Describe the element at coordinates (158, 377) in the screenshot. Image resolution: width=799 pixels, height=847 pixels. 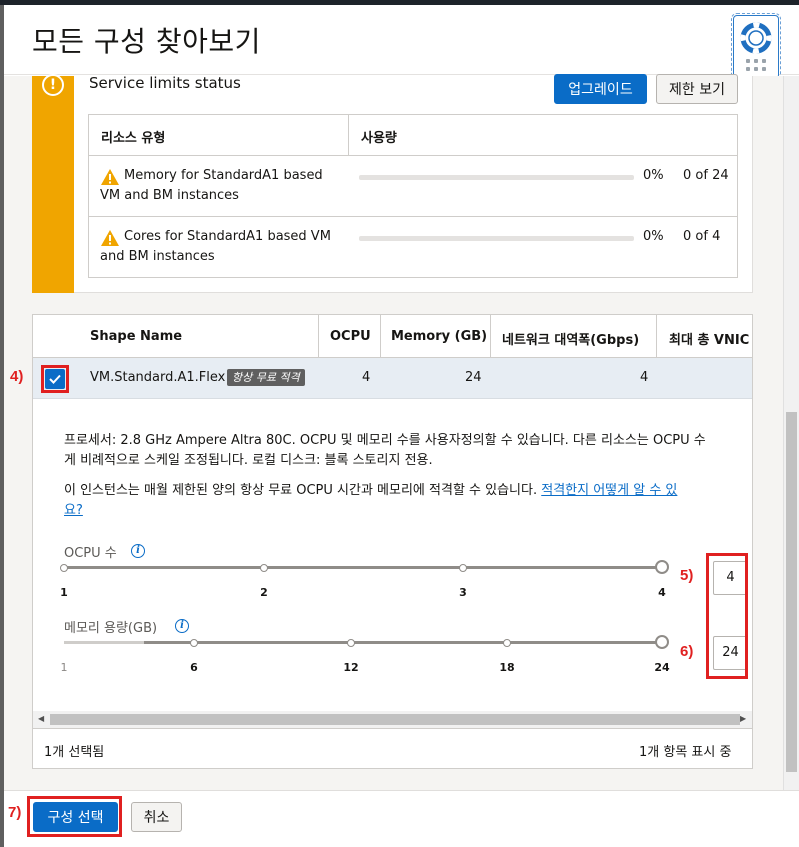
I see `shape-name: VM.Standard.A1.Flex` at that location.